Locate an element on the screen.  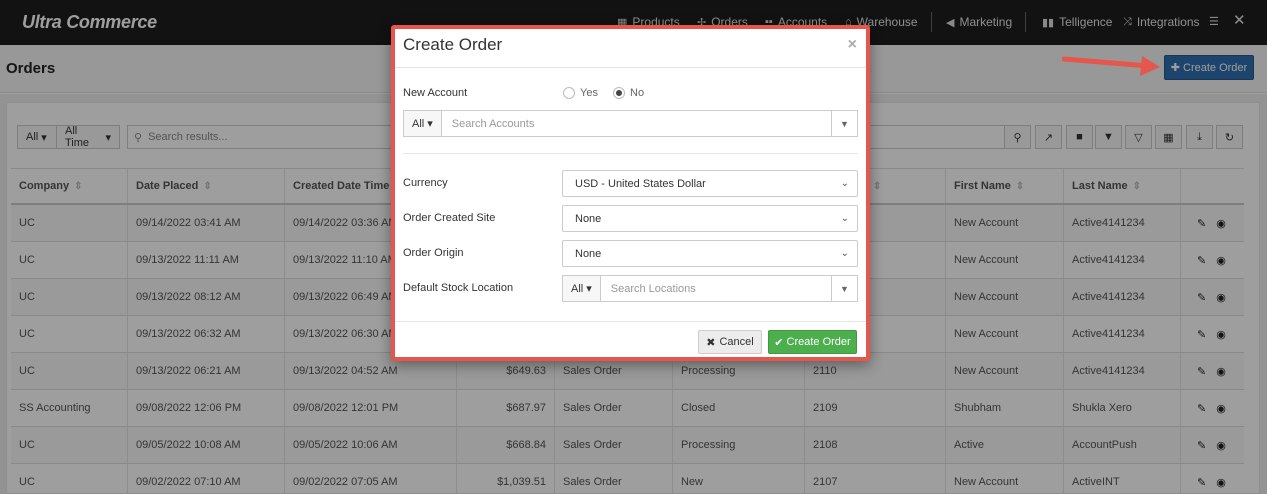
modal-title: Create Order is located at coordinates (453, 44).